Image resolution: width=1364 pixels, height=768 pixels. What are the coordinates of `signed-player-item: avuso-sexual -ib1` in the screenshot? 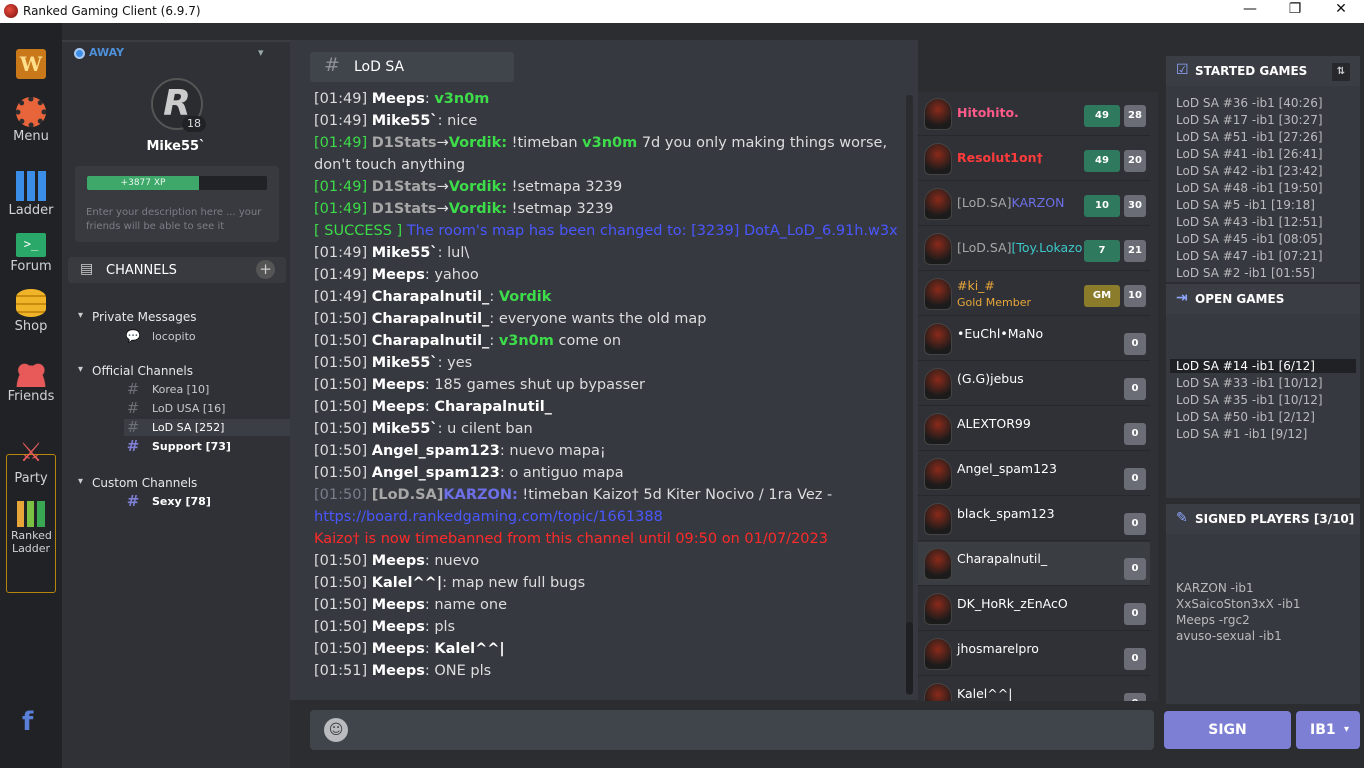 It's located at (1229, 636).